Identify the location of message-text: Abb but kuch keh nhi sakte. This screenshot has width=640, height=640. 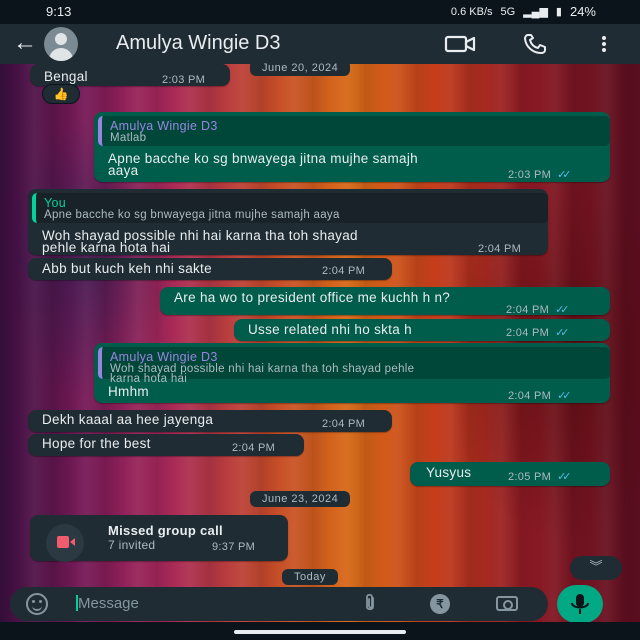
(127, 268).